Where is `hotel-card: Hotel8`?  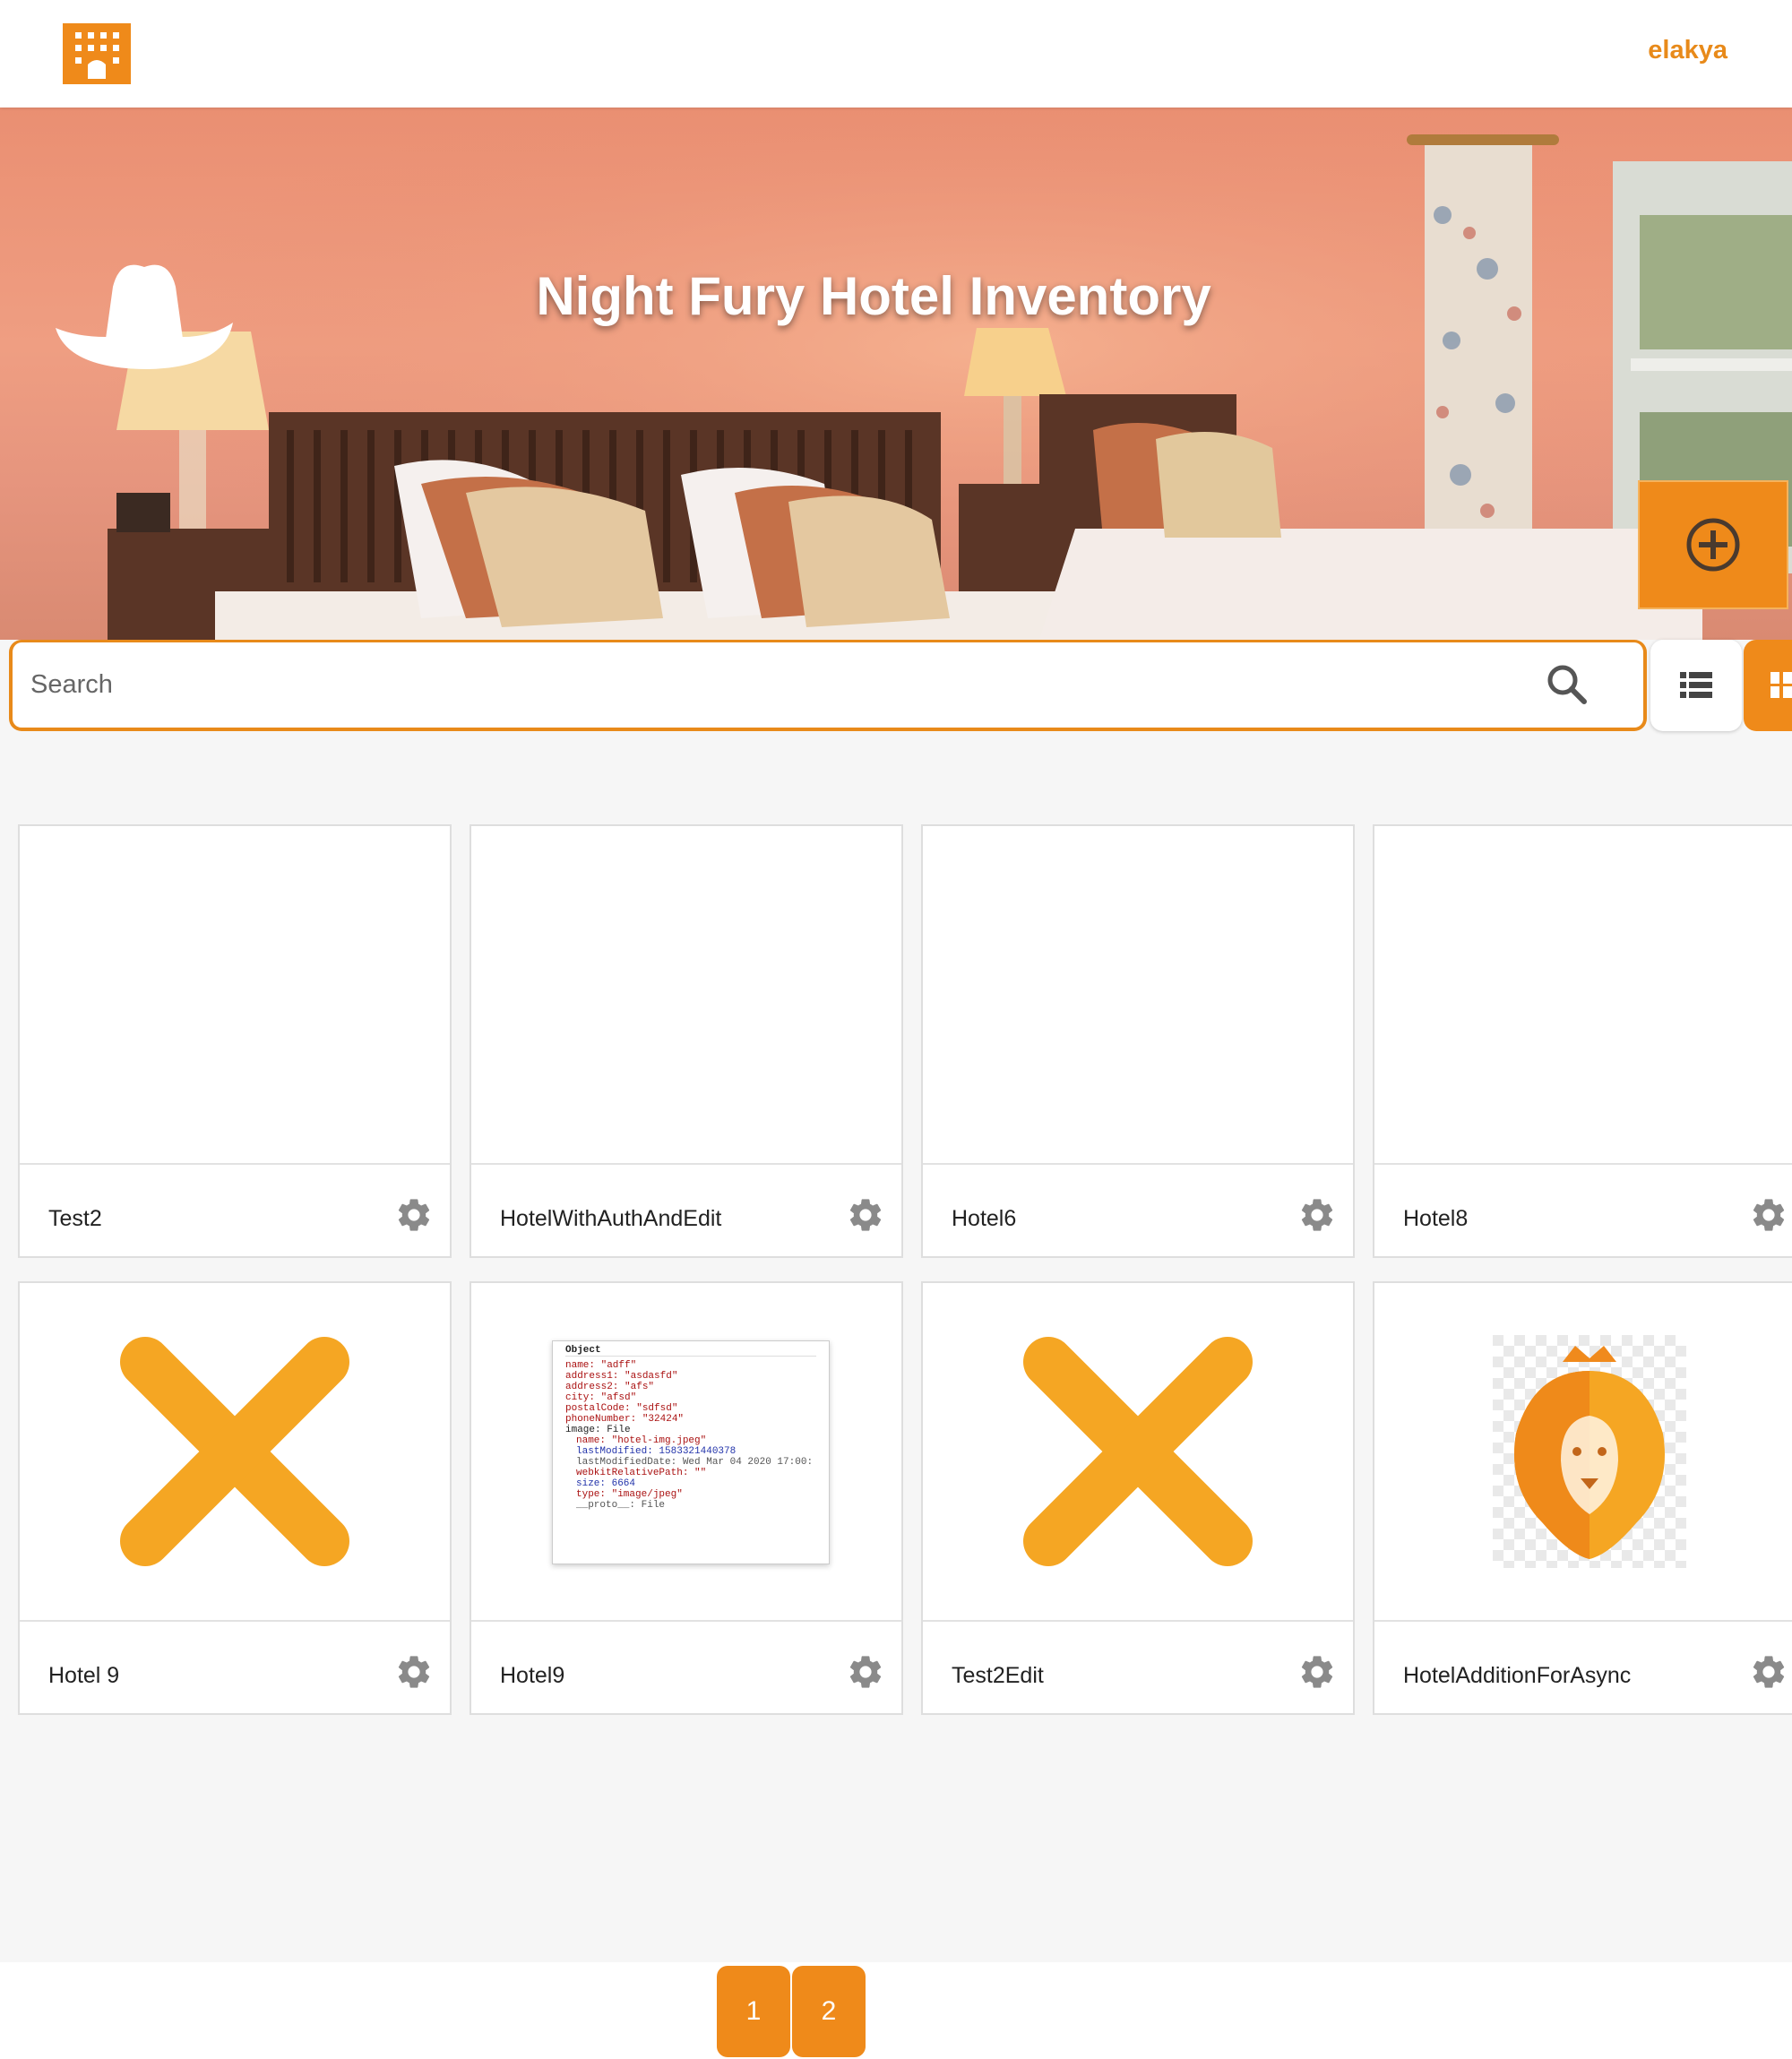
hotel-card: Hotel8 is located at coordinates (1582, 1041).